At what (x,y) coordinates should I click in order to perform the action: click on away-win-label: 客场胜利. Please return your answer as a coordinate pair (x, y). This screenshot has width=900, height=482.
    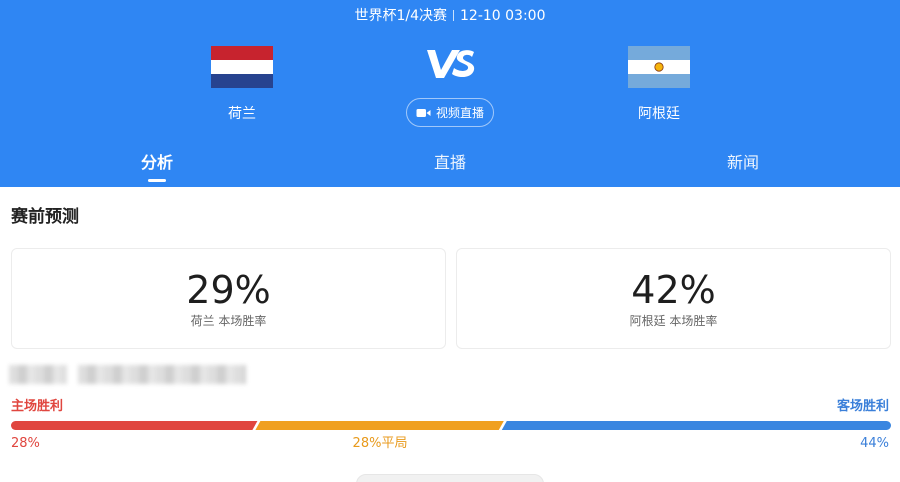
    Looking at the image, I should click on (862, 406).